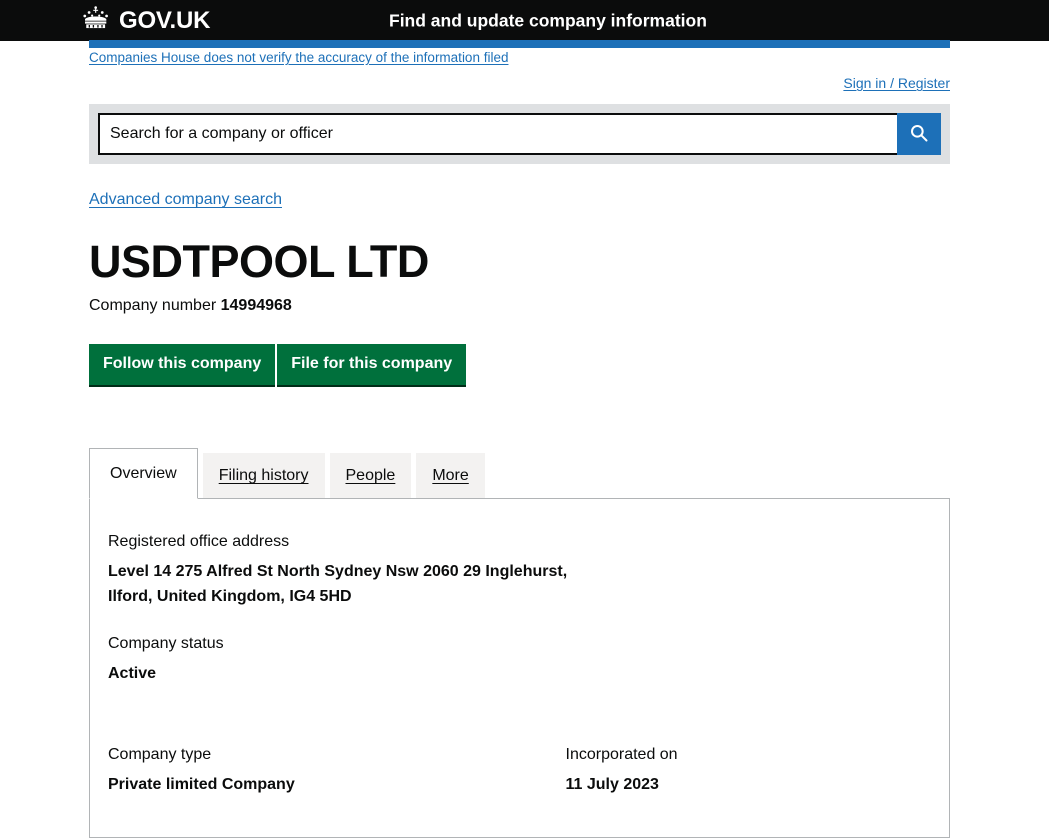 The width and height of the screenshot is (1049, 838). I want to click on search-icon, so click(919, 134).